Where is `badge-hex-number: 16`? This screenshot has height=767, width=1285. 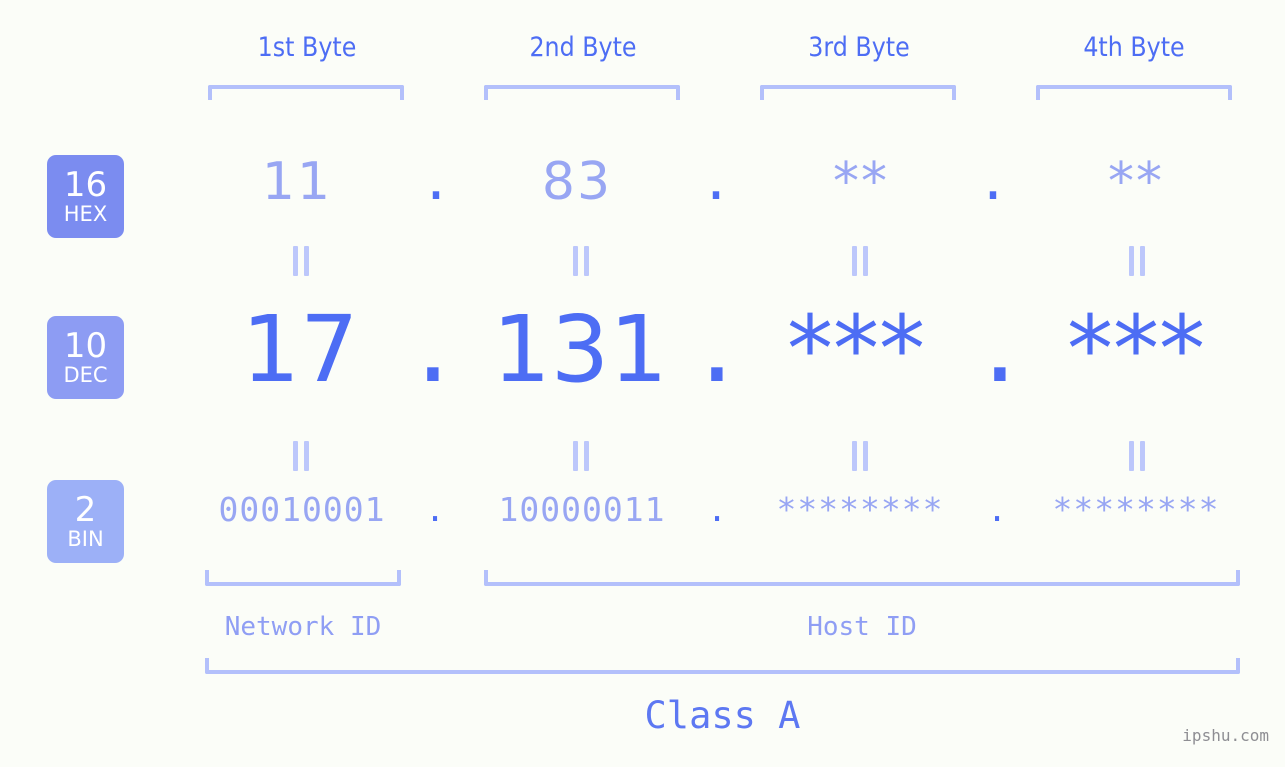
badge-hex-number: 16 is located at coordinates (85, 185).